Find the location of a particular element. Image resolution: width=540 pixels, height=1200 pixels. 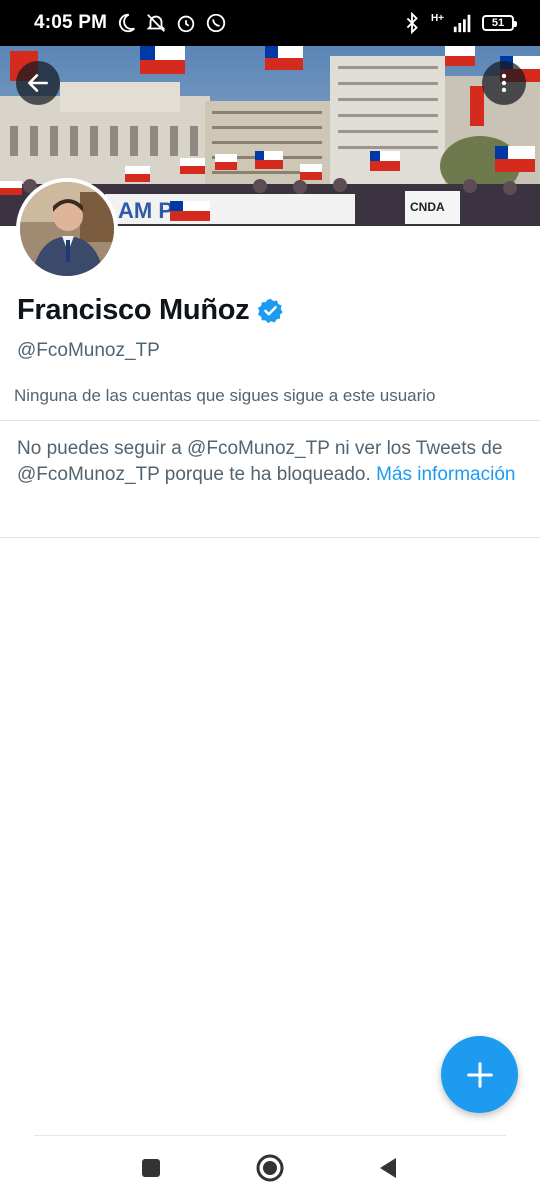

more-vertical-icon is located at coordinates (504, 83).